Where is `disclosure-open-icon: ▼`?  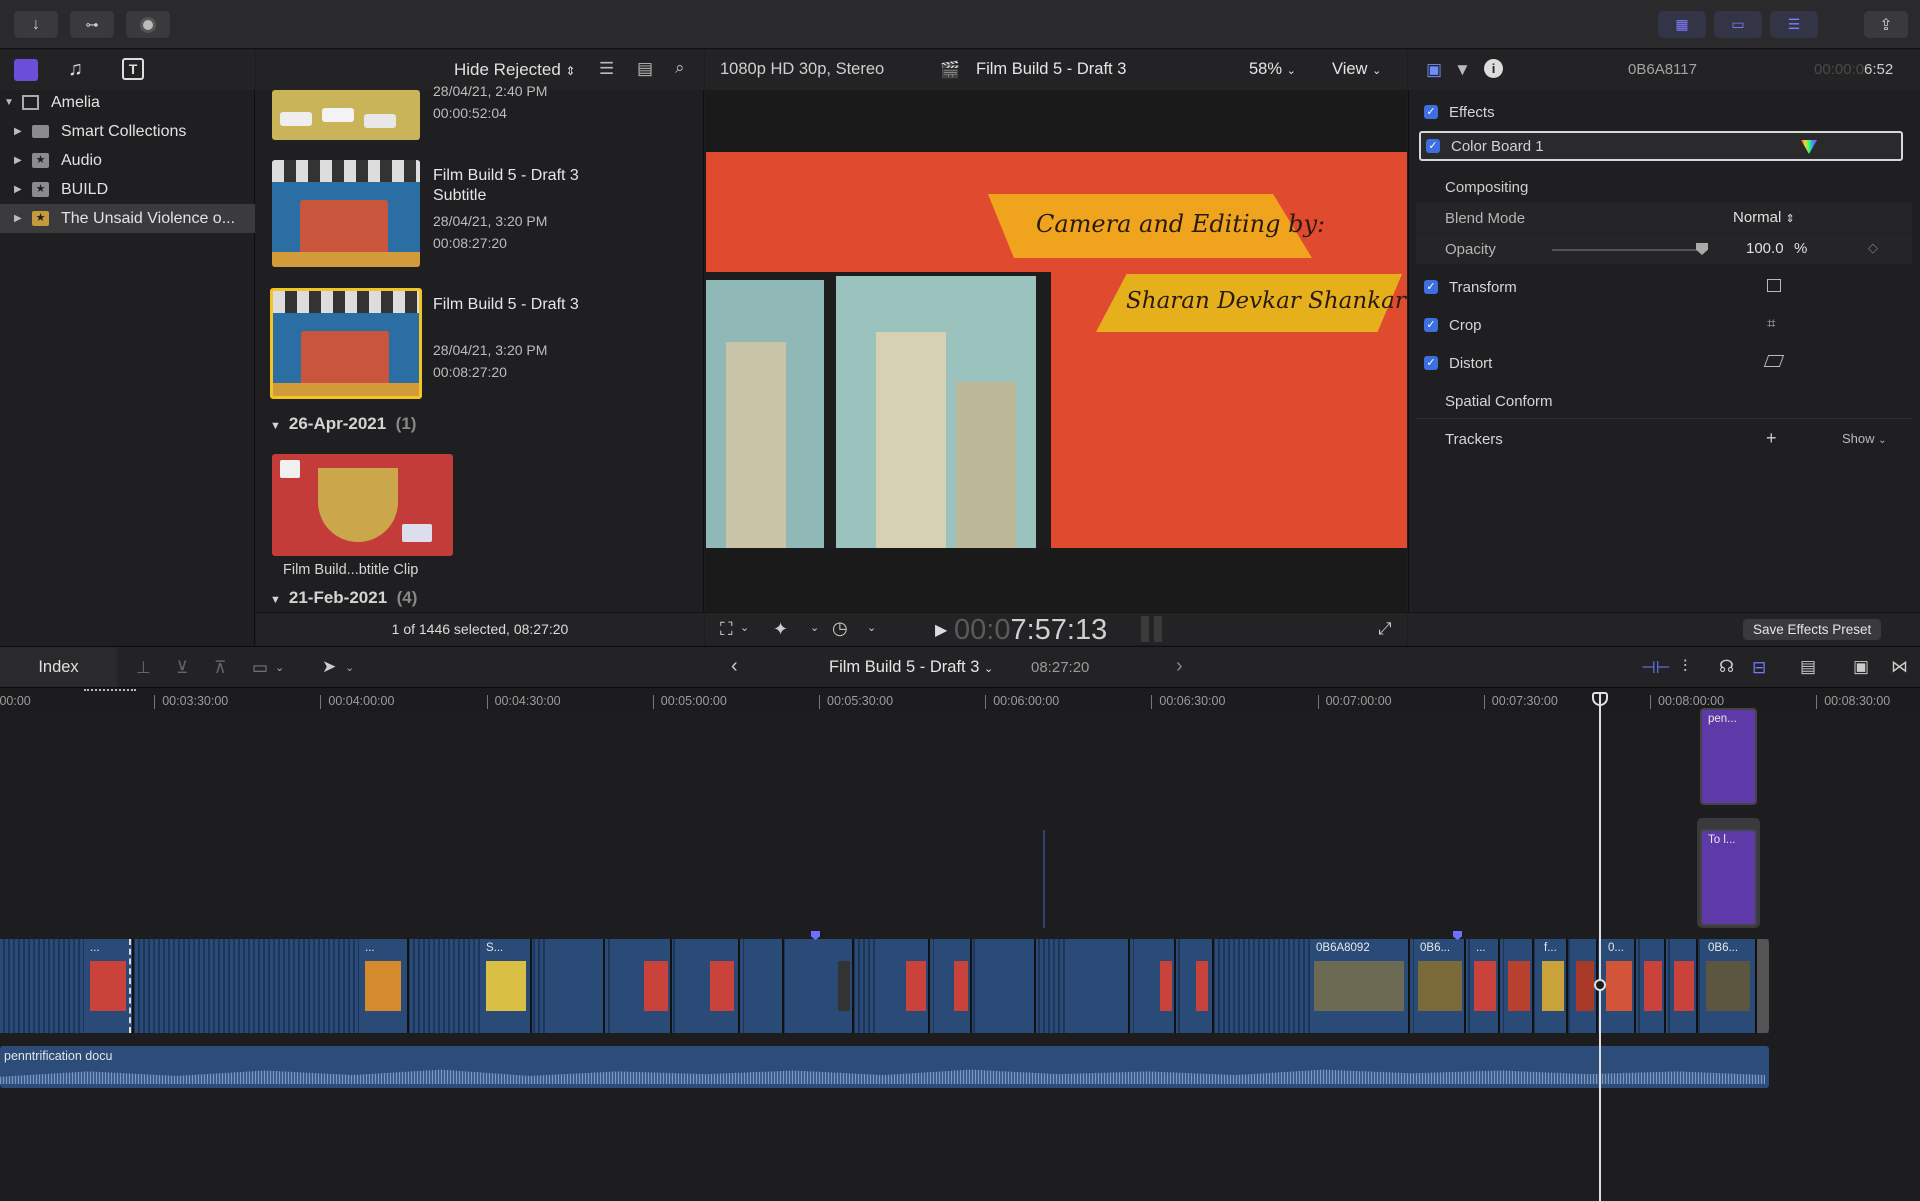 disclosure-open-icon: ▼ is located at coordinates (9, 102).